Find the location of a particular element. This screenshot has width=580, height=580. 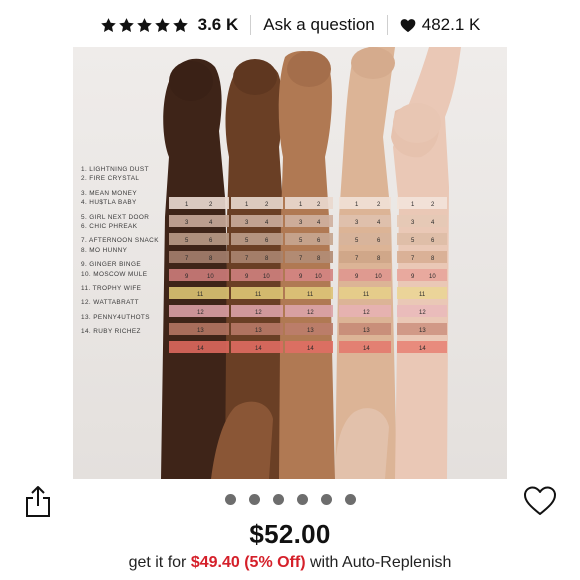

heart-outline-icon is located at coordinates (540, 501).